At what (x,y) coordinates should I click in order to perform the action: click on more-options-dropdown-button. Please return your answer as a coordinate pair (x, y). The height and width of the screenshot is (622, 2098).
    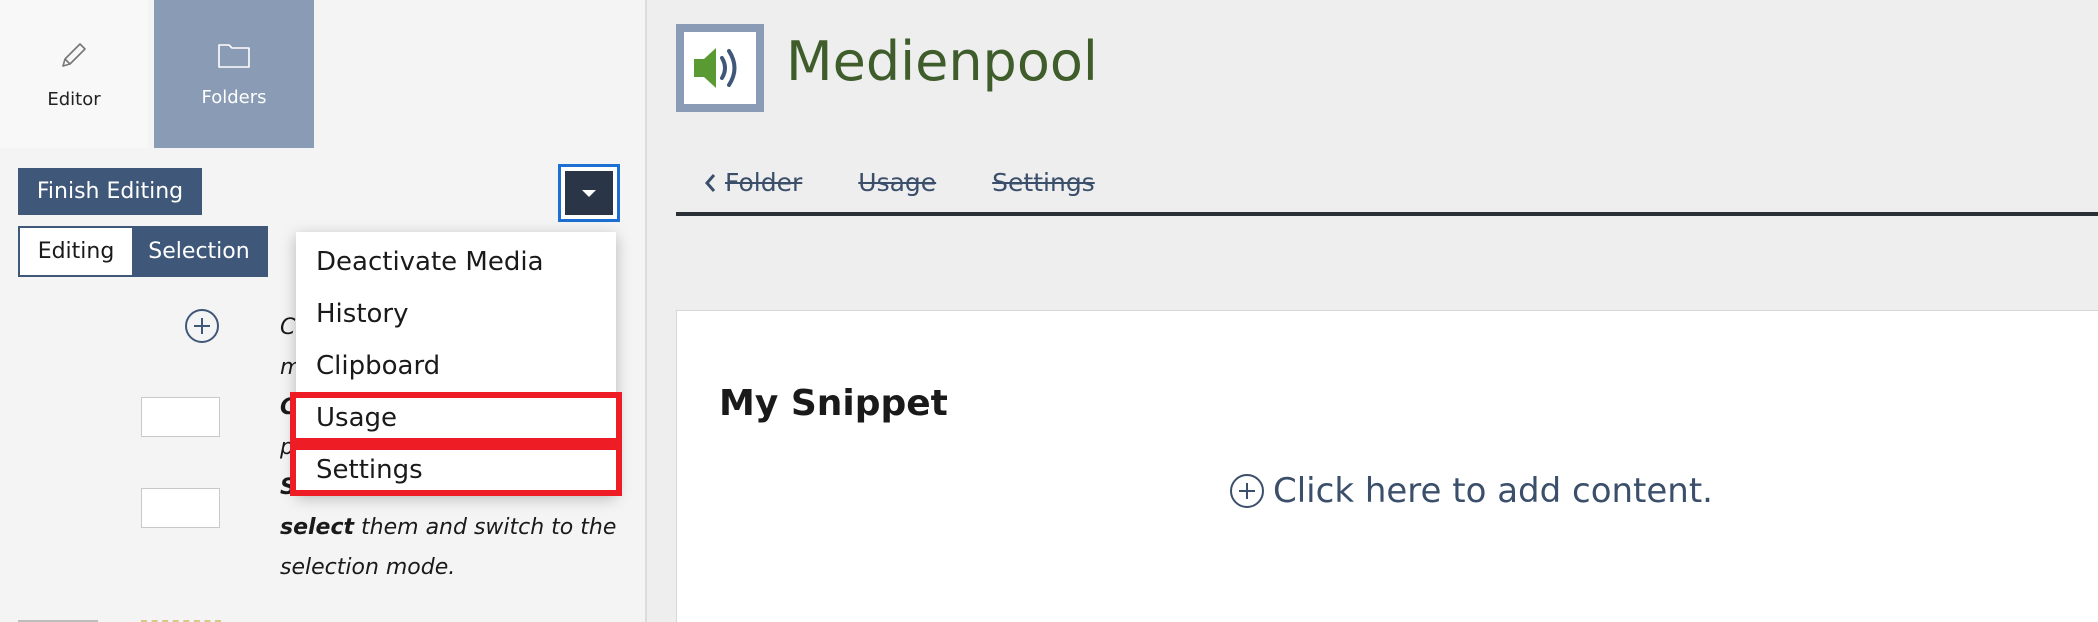
    Looking at the image, I should click on (589, 193).